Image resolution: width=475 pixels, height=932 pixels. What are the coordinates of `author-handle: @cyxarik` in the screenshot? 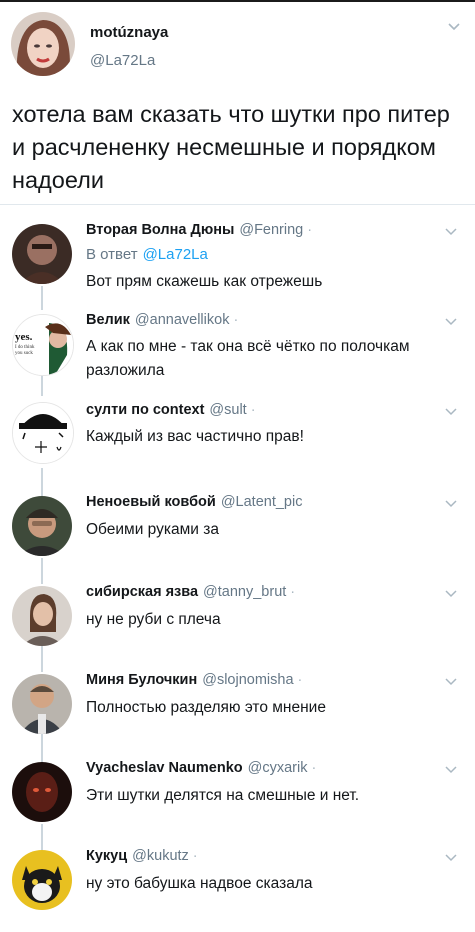 It's located at (278, 768).